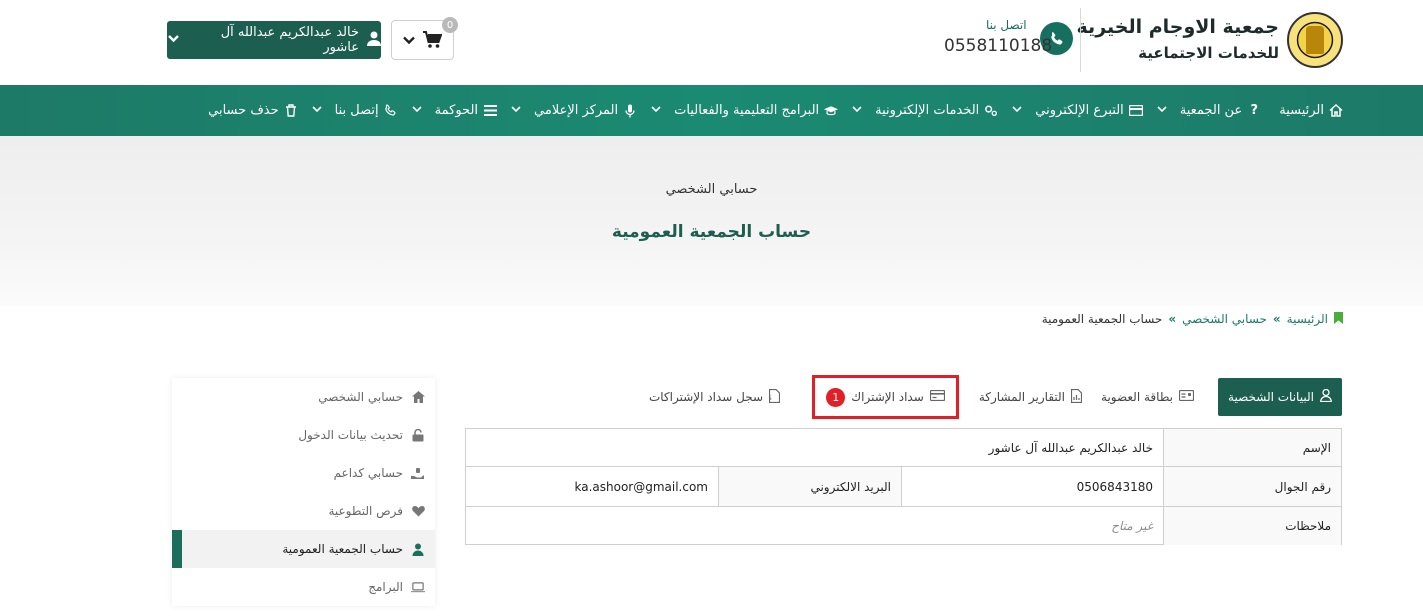 This screenshot has height=616, width=1423. What do you see at coordinates (418, 587) in the screenshot?
I see `laptop-icon` at bounding box center [418, 587].